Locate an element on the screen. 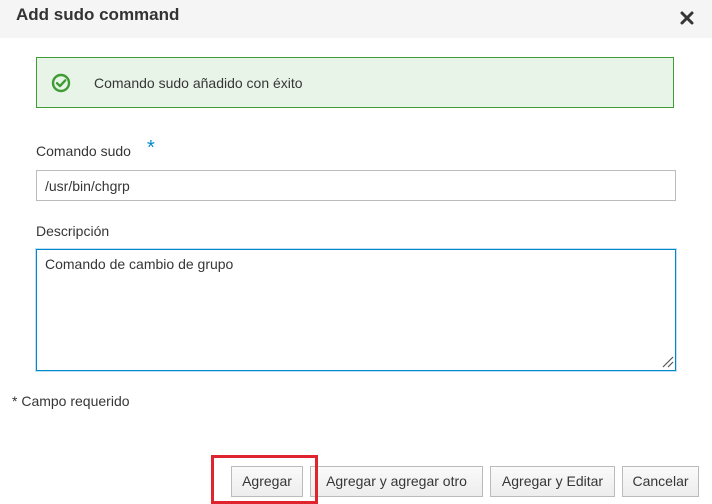 This screenshot has height=504, width=712. command-input is located at coordinates (356, 185).